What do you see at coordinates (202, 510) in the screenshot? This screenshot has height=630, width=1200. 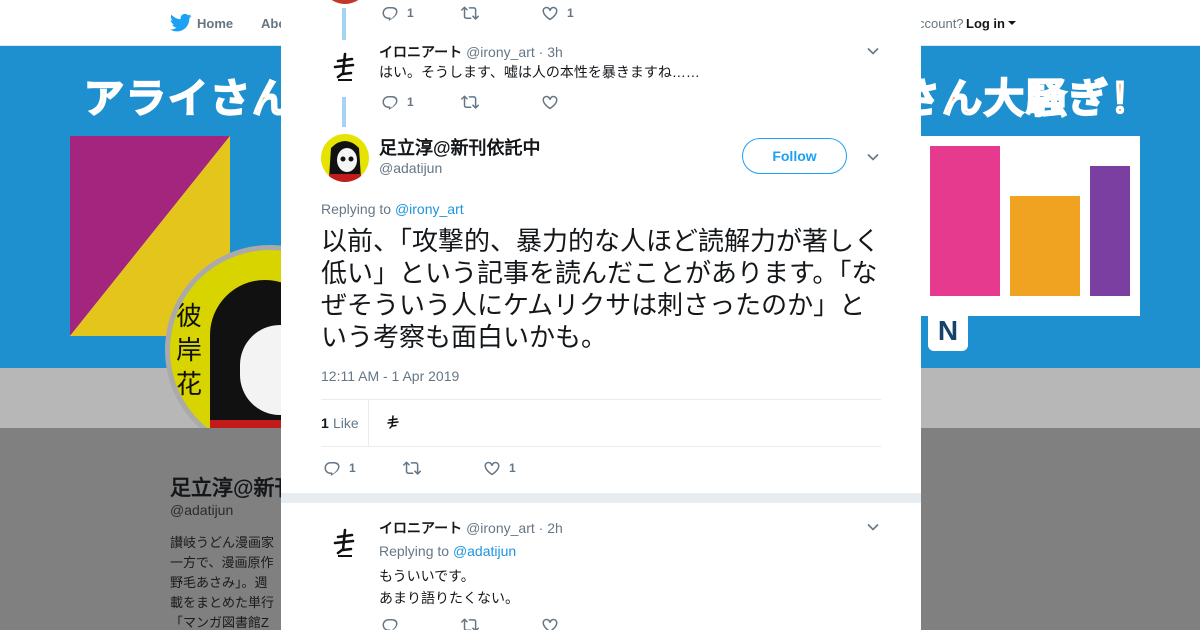 I see `profile-handle: @adatijun` at bounding box center [202, 510].